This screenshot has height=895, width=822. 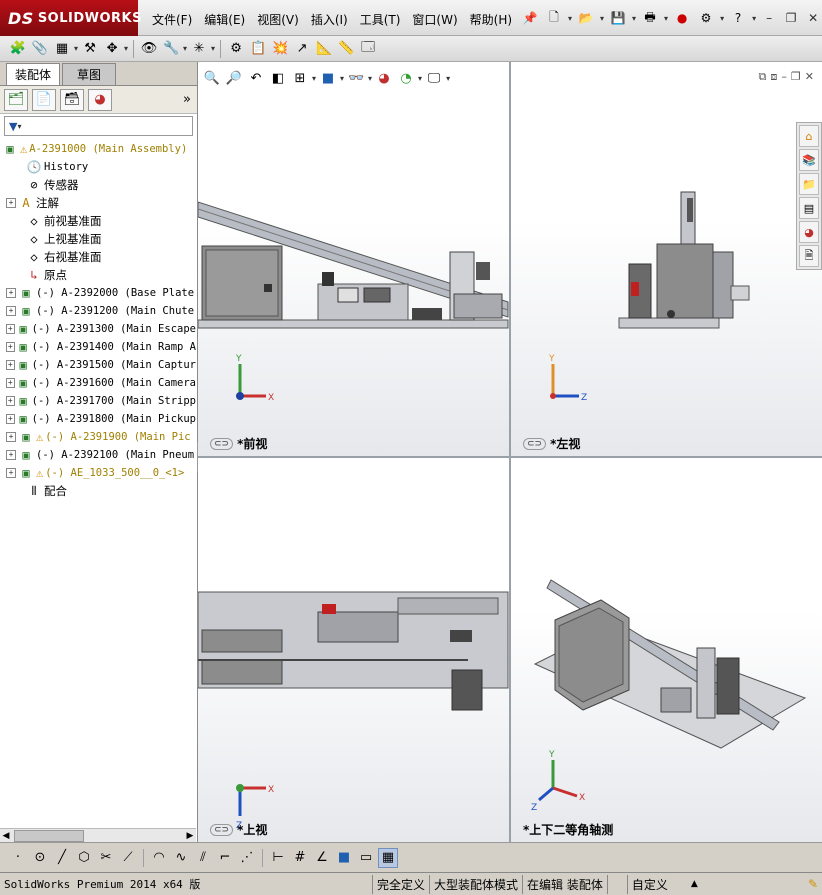 What do you see at coordinates (809, 232) in the screenshot?
I see `appearances-scenes-icon: ◕` at bounding box center [809, 232].